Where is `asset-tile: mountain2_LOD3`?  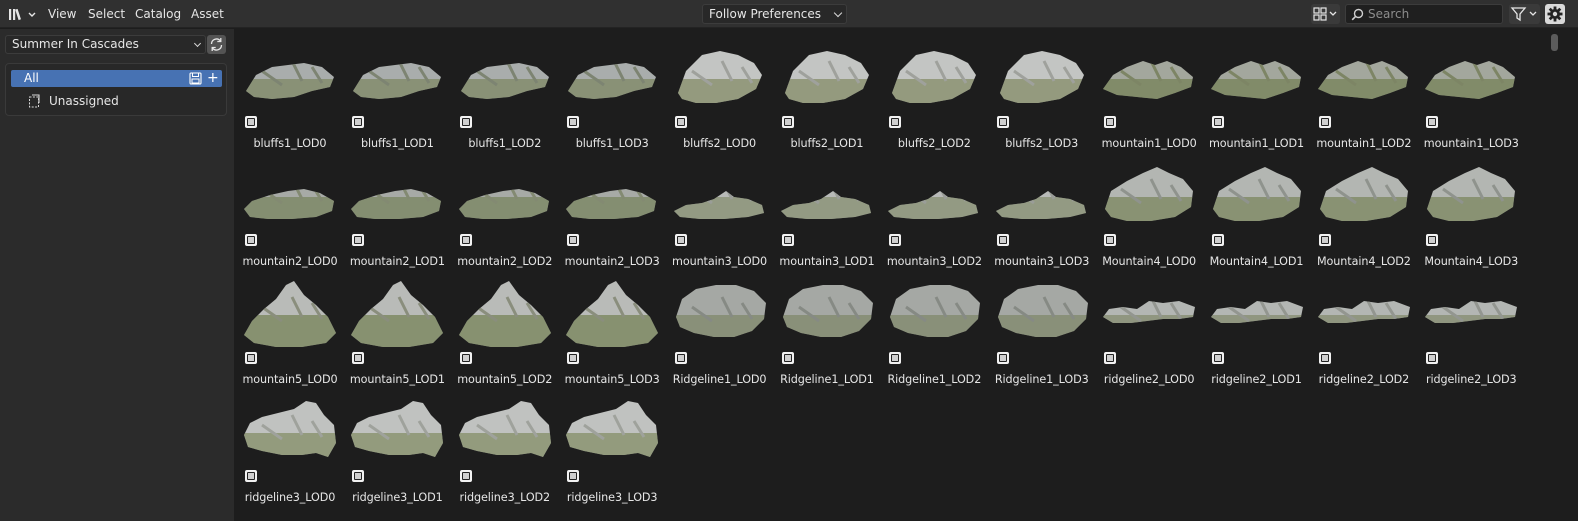 asset-tile: mountain2_LOD3 is located at coordinates (612, 210).